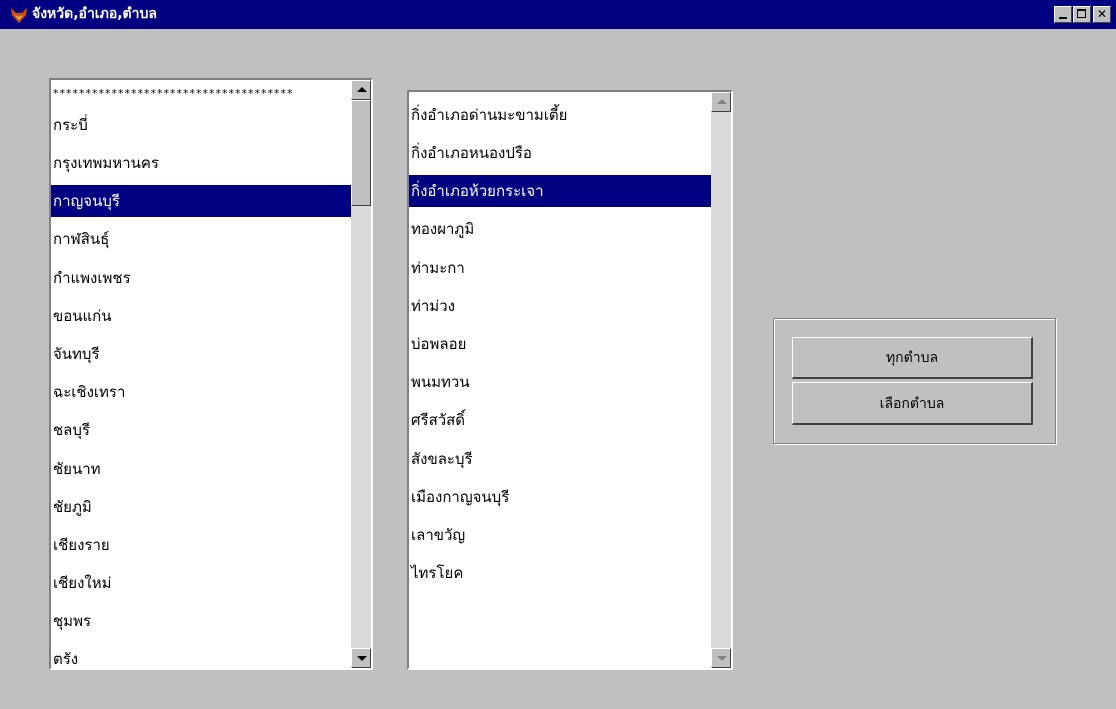  I want to click on district-list-item: กิ่งอำเภอด่านมะขามเตี้ย, so click(560, 115).